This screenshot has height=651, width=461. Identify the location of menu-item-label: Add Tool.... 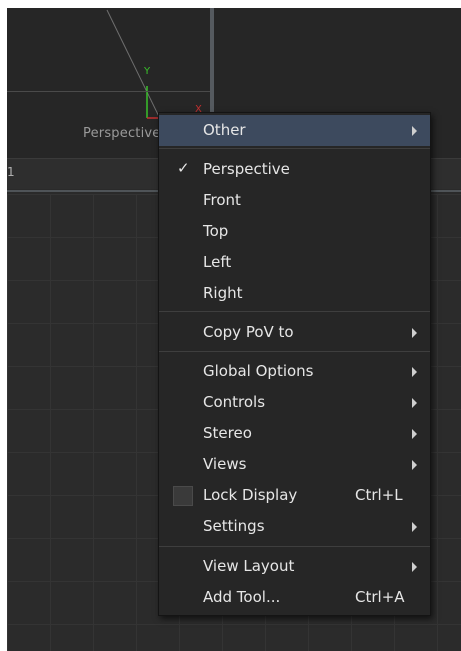
(242, 597).